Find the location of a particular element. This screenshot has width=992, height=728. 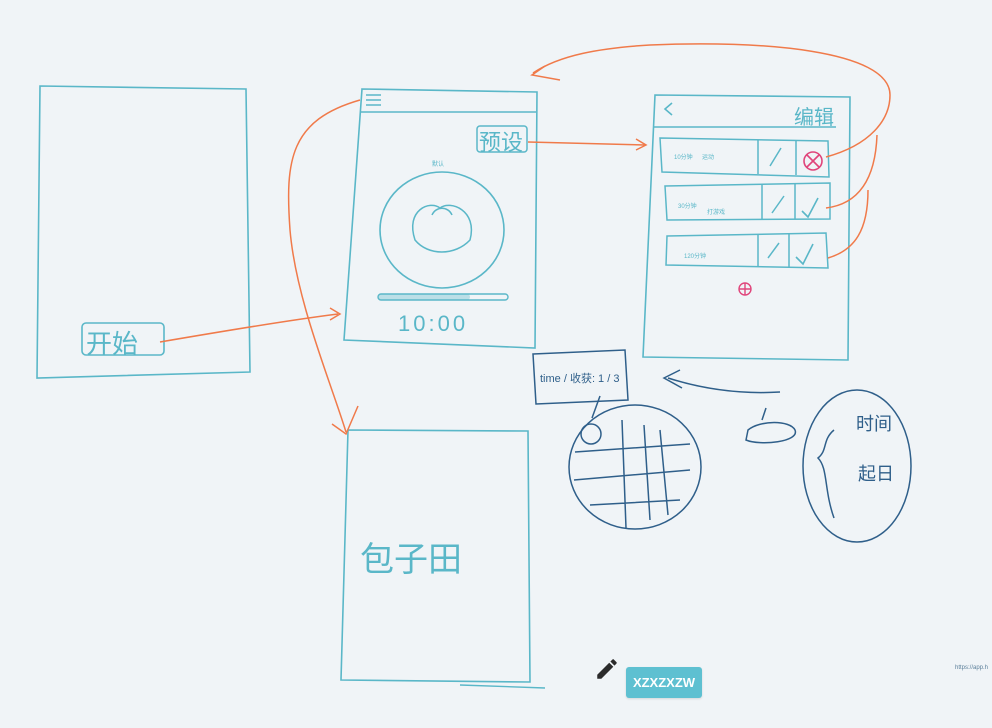

pencil-icon is located at coordinates (607, 669).